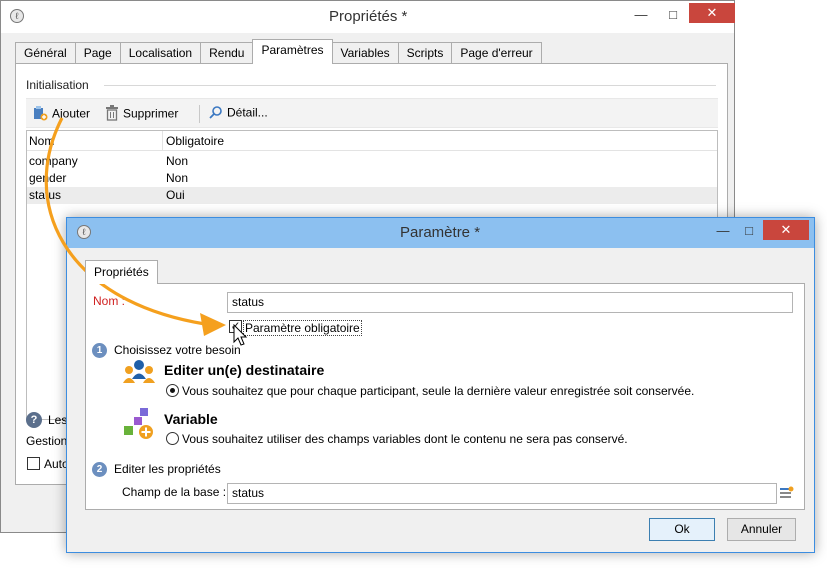 This screenshot has width=827, height=576. I want to click on dialog-close-button: ✕, so click(786, 230).